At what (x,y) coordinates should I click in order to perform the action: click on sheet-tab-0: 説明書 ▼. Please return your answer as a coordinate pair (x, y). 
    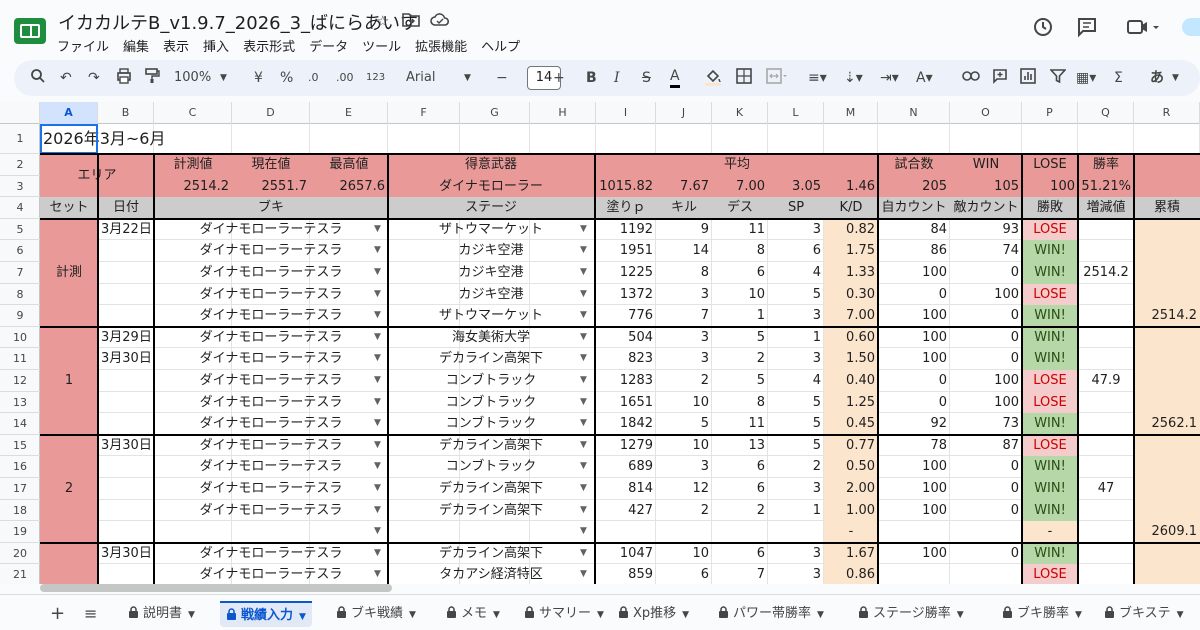
    Looking at the image, I should click on (161, 614).